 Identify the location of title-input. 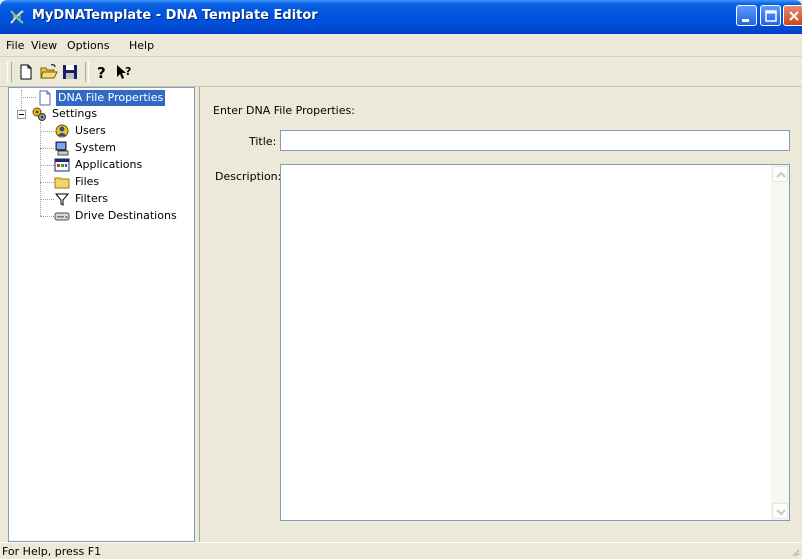
(535, 140).